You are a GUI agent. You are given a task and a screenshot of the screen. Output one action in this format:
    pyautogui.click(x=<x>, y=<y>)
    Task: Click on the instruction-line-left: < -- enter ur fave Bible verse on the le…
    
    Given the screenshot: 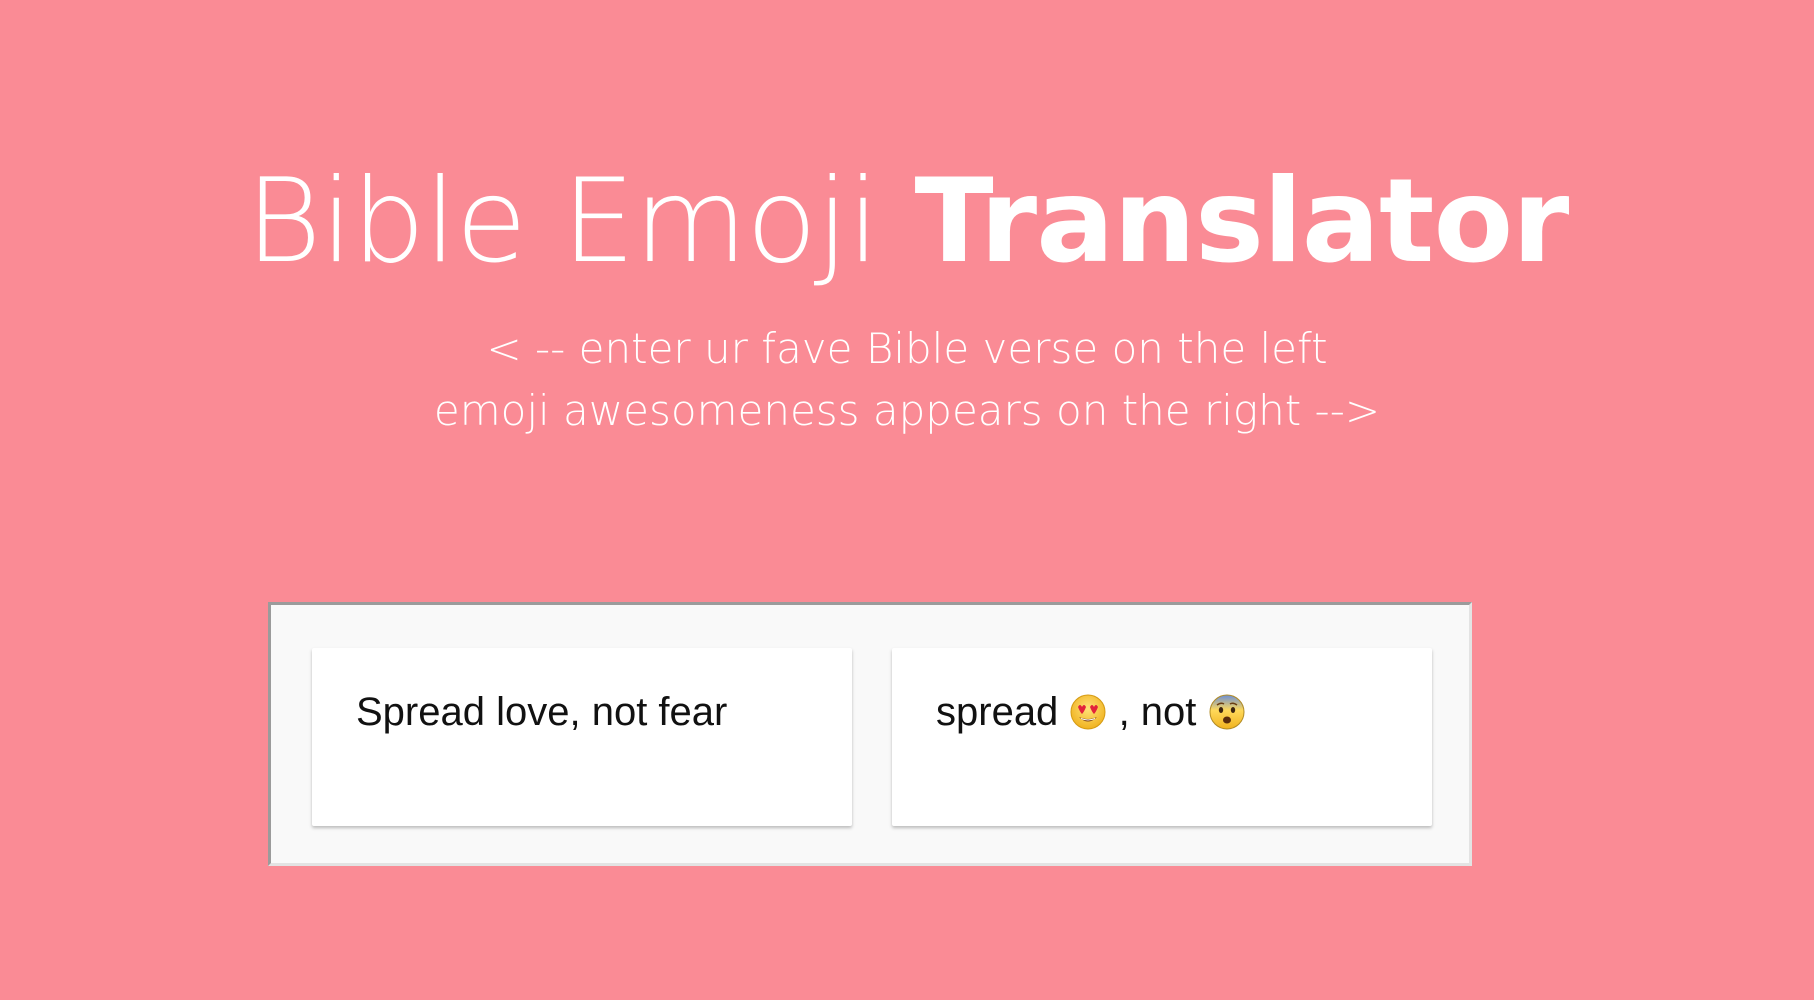 What is the action you would take?
    pyautogui.click(x=907, y=348)
    